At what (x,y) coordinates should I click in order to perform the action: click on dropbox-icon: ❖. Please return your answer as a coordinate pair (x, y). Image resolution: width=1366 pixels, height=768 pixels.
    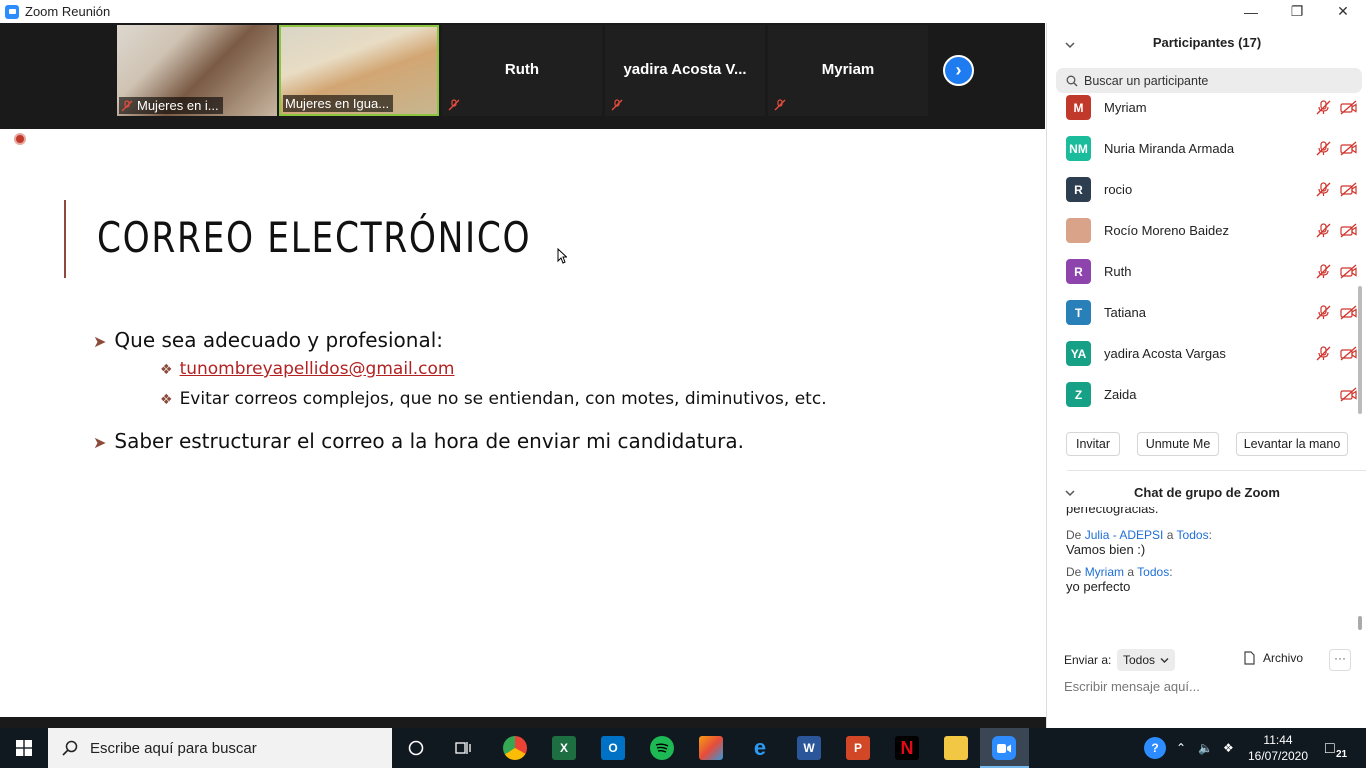
    Looking at the image, I should click on (1228, 748).